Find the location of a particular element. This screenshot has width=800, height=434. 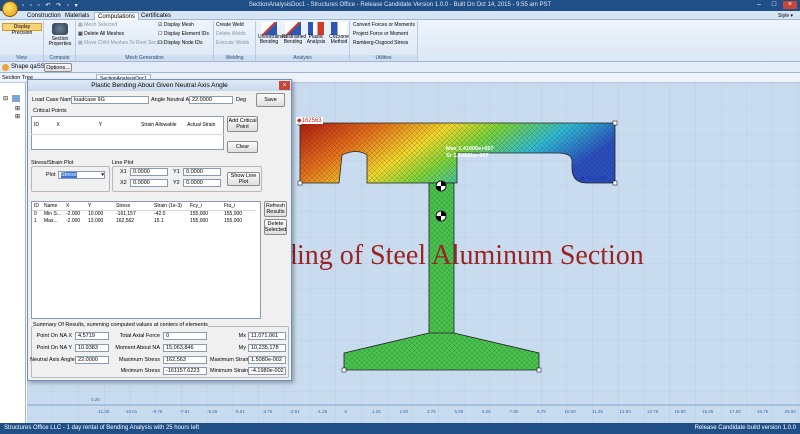

tree-expand-icon: ⊟ is located at coordinates (5, 98).